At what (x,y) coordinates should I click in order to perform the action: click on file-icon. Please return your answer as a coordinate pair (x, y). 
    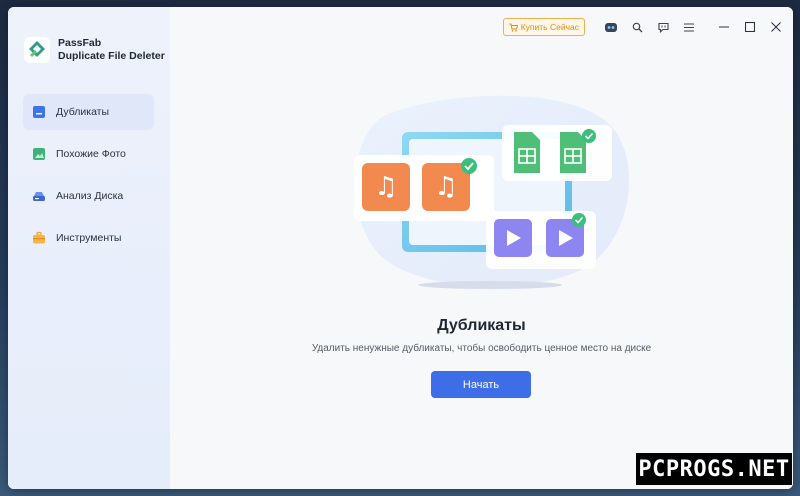
    Looking at the image, I should click on (39, 112).